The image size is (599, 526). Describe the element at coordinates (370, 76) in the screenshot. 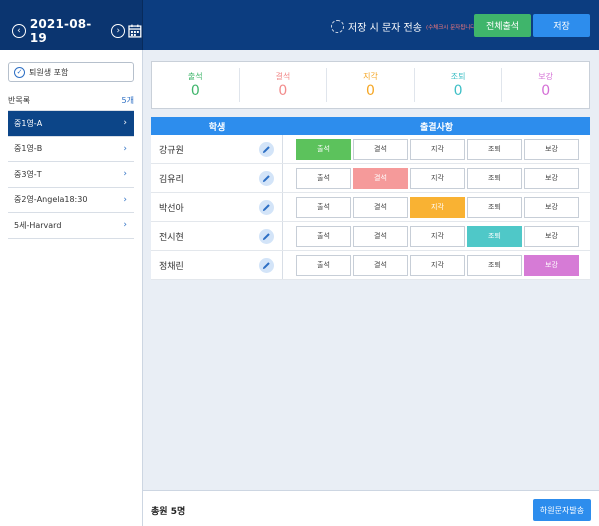

I see `summary-label: 지각` at that location.